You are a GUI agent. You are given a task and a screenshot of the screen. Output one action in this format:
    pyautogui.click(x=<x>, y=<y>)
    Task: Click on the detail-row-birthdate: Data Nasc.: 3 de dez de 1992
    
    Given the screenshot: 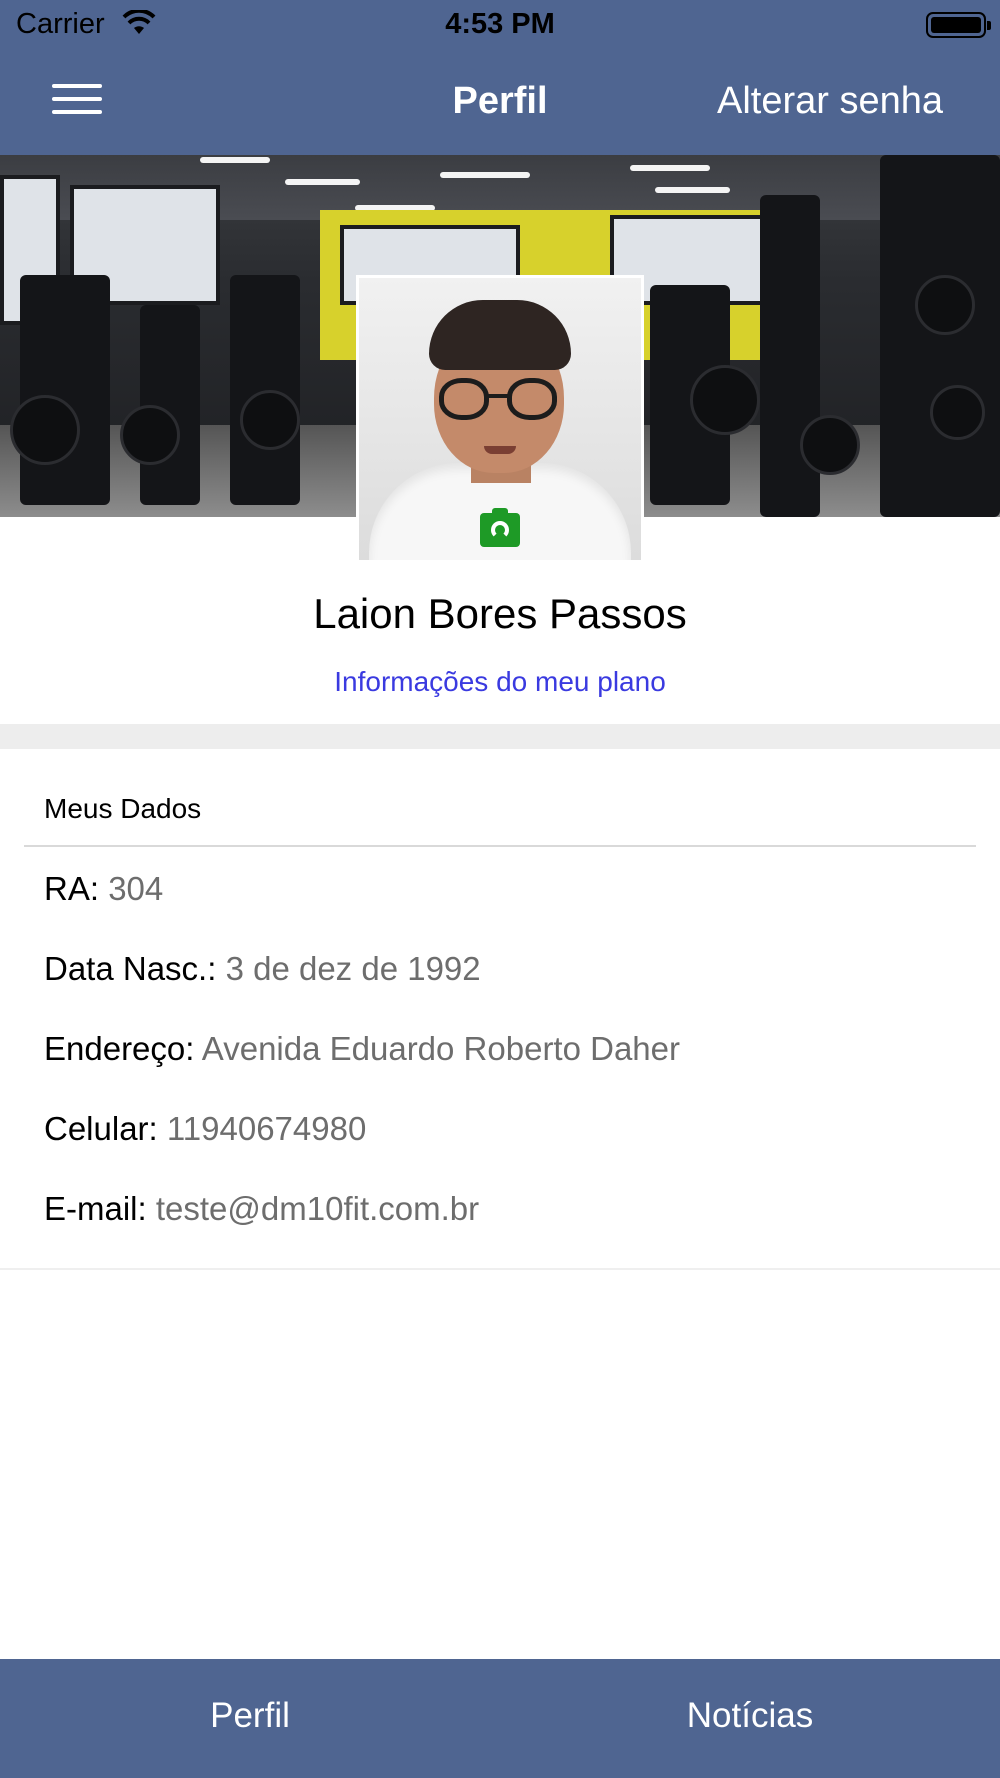 What is the action you would take?
    pyautogui.click(x=262, y=969)
    